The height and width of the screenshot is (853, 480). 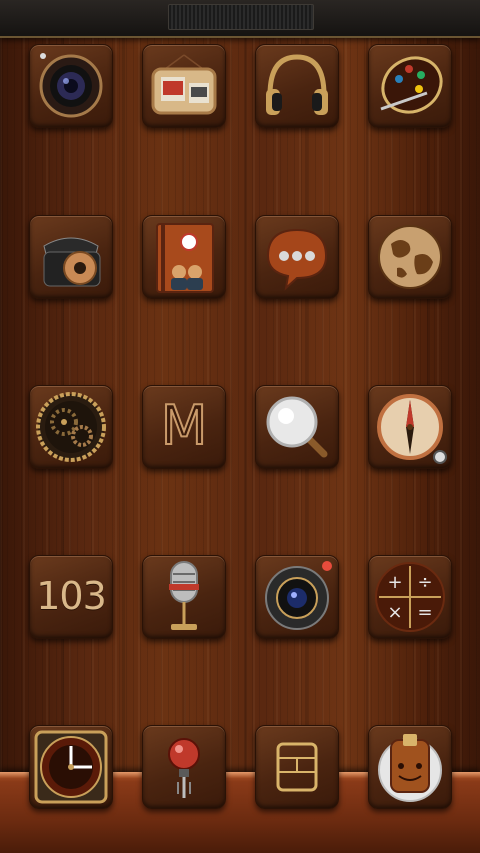 What do you see at coordinates (184, 767) in the screenshot?
I see `flashlight-icon` at bounding box center [184, 767].